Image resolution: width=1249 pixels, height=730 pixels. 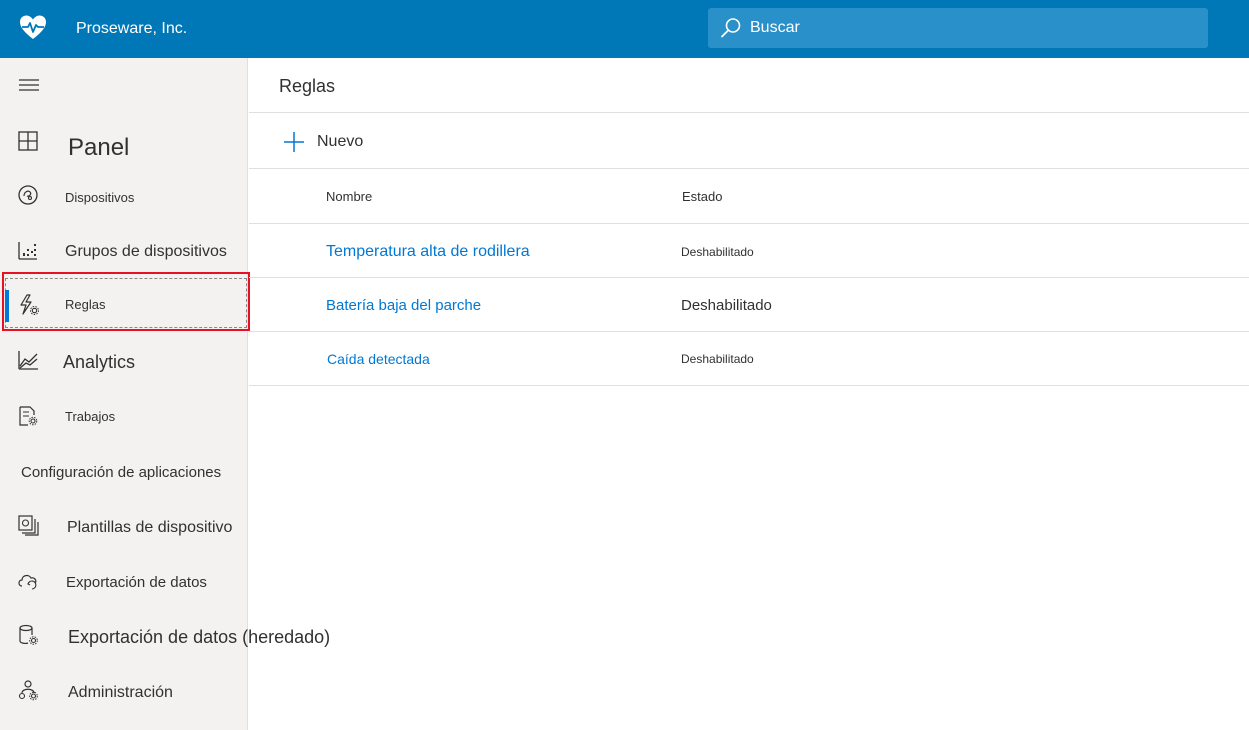 What do you see at coordinates (28, 195) in the screenshot?
I see `devices-icon` at bounding box center [28, 195].